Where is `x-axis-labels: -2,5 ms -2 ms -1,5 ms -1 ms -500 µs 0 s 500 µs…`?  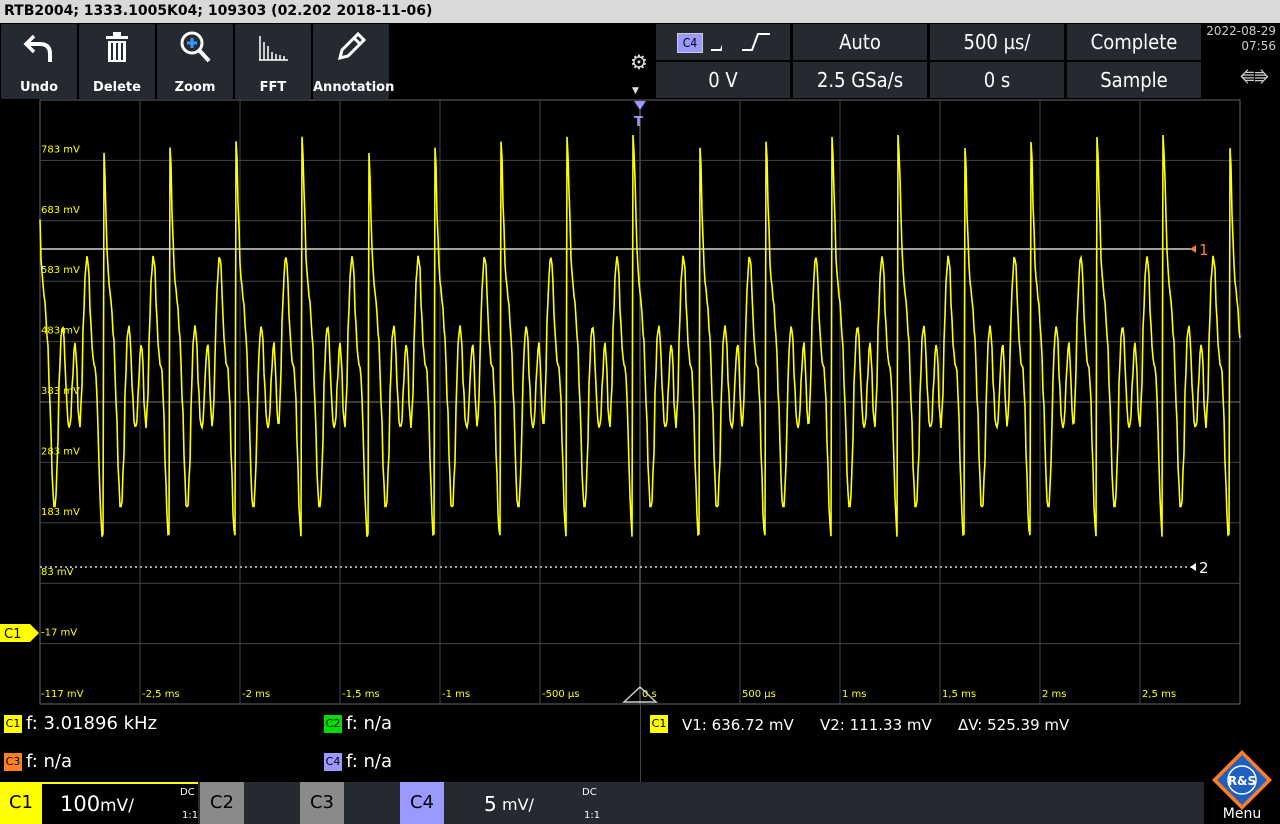 x-axis-labels: -2,5 ms -2 ms -1,5 ms -1 ms -500 µs 0 s 500 µs… is located at coordinates (659, 694).